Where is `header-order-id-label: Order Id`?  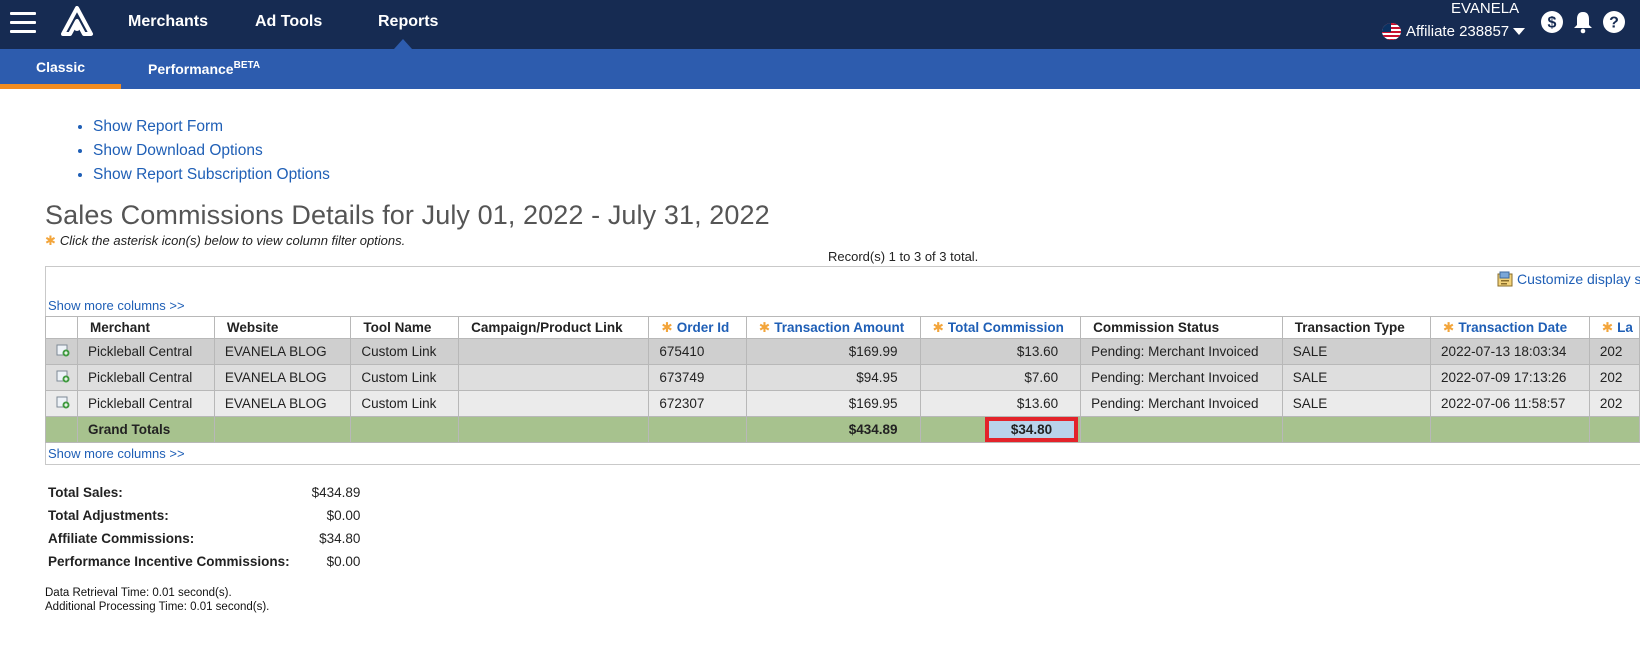 header-order-id-label: Order Id is located at coordinates (703, 327).